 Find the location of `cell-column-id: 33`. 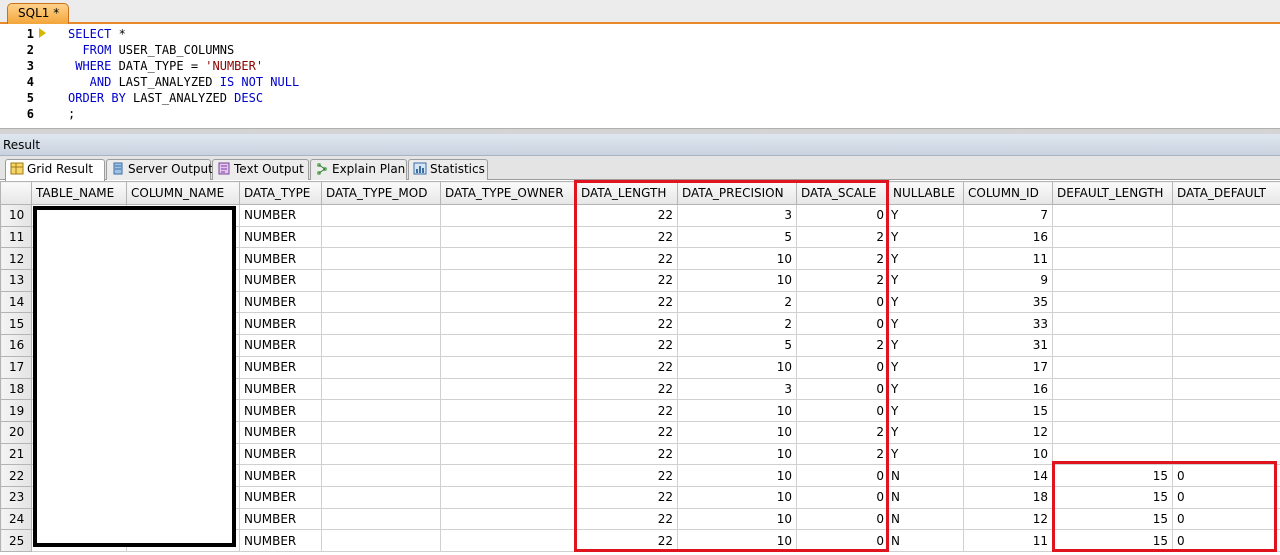

cell-column-id: 33 is located at coordinates (1008, 324).